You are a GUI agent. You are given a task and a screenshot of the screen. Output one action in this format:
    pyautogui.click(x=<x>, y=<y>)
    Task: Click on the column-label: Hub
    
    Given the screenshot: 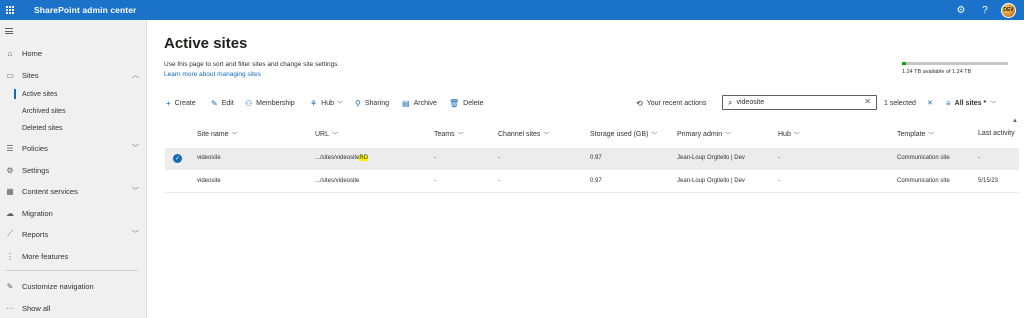 What is the action you would take?
    pyautogui.click(x=784, y=134)
    